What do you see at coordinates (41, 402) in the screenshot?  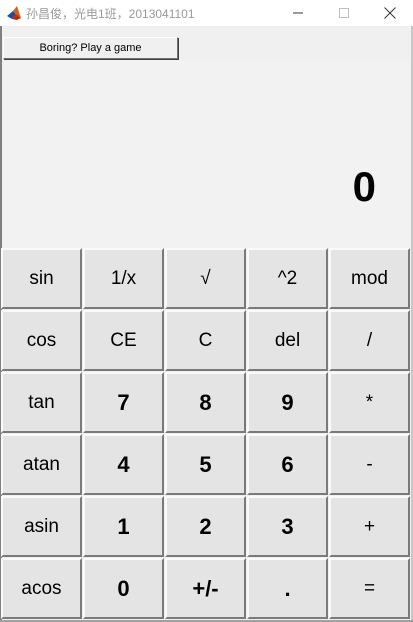 I see `tan-key: tan` at bounding box center [41, 402].